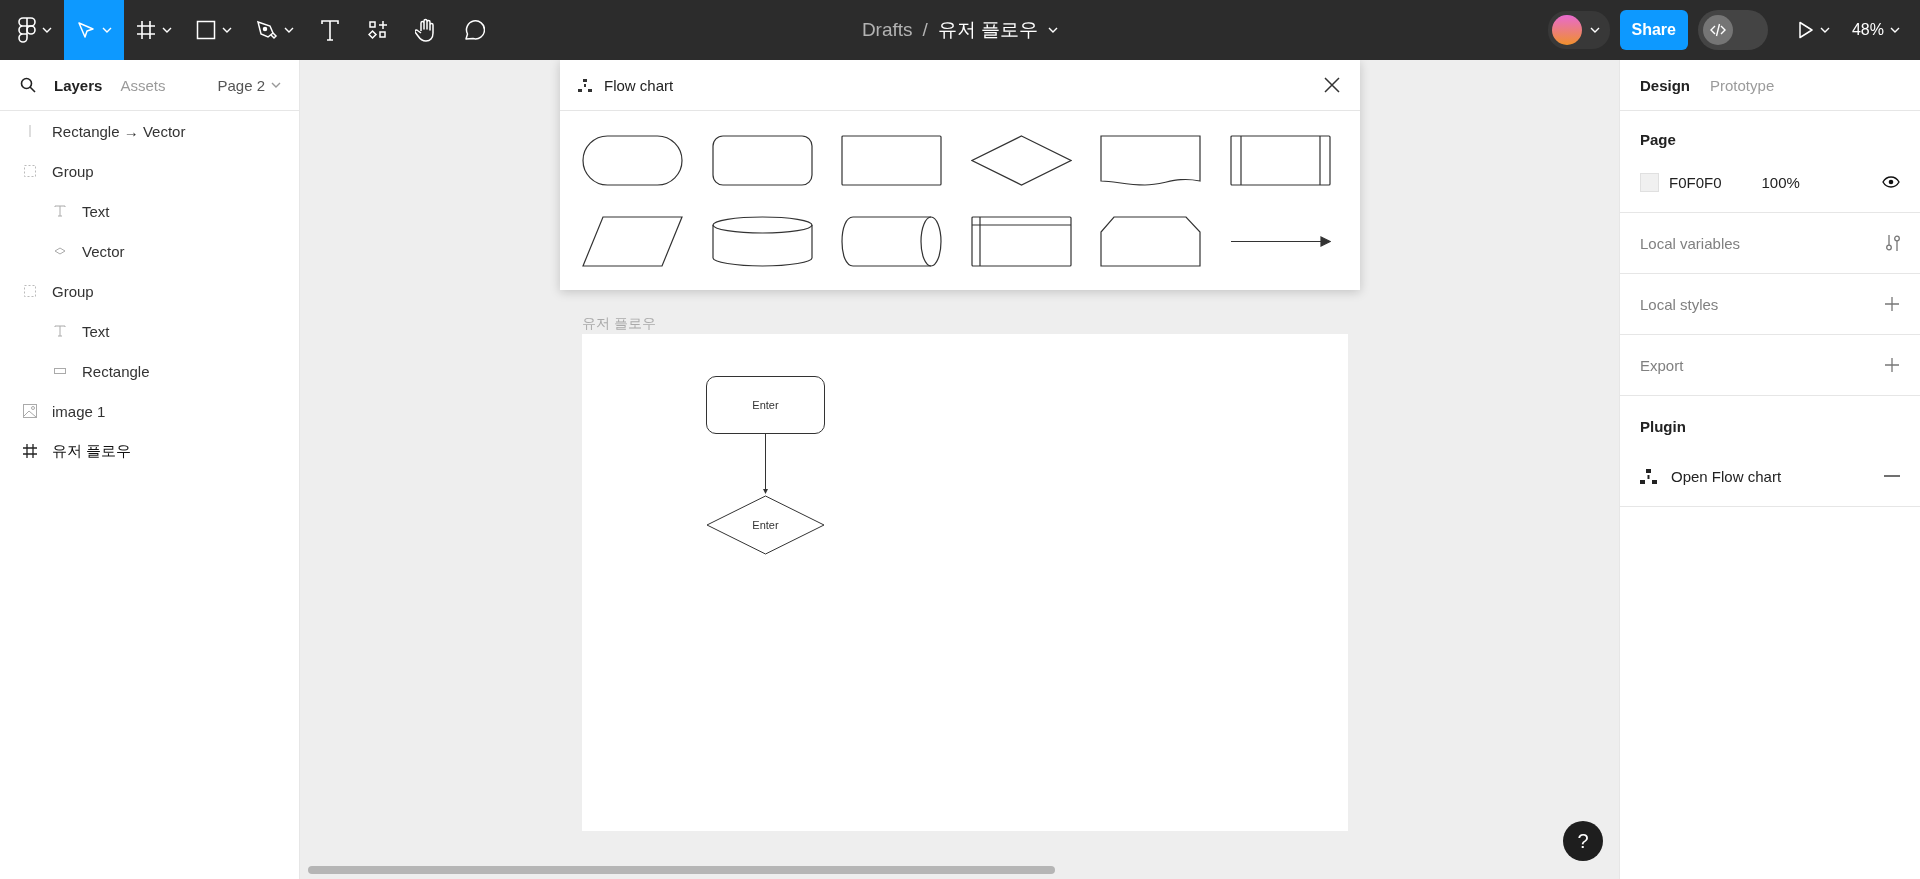  Describe the element at coordinates (1583, 841) in the screenshot. I see `help-button: ?` at that location.